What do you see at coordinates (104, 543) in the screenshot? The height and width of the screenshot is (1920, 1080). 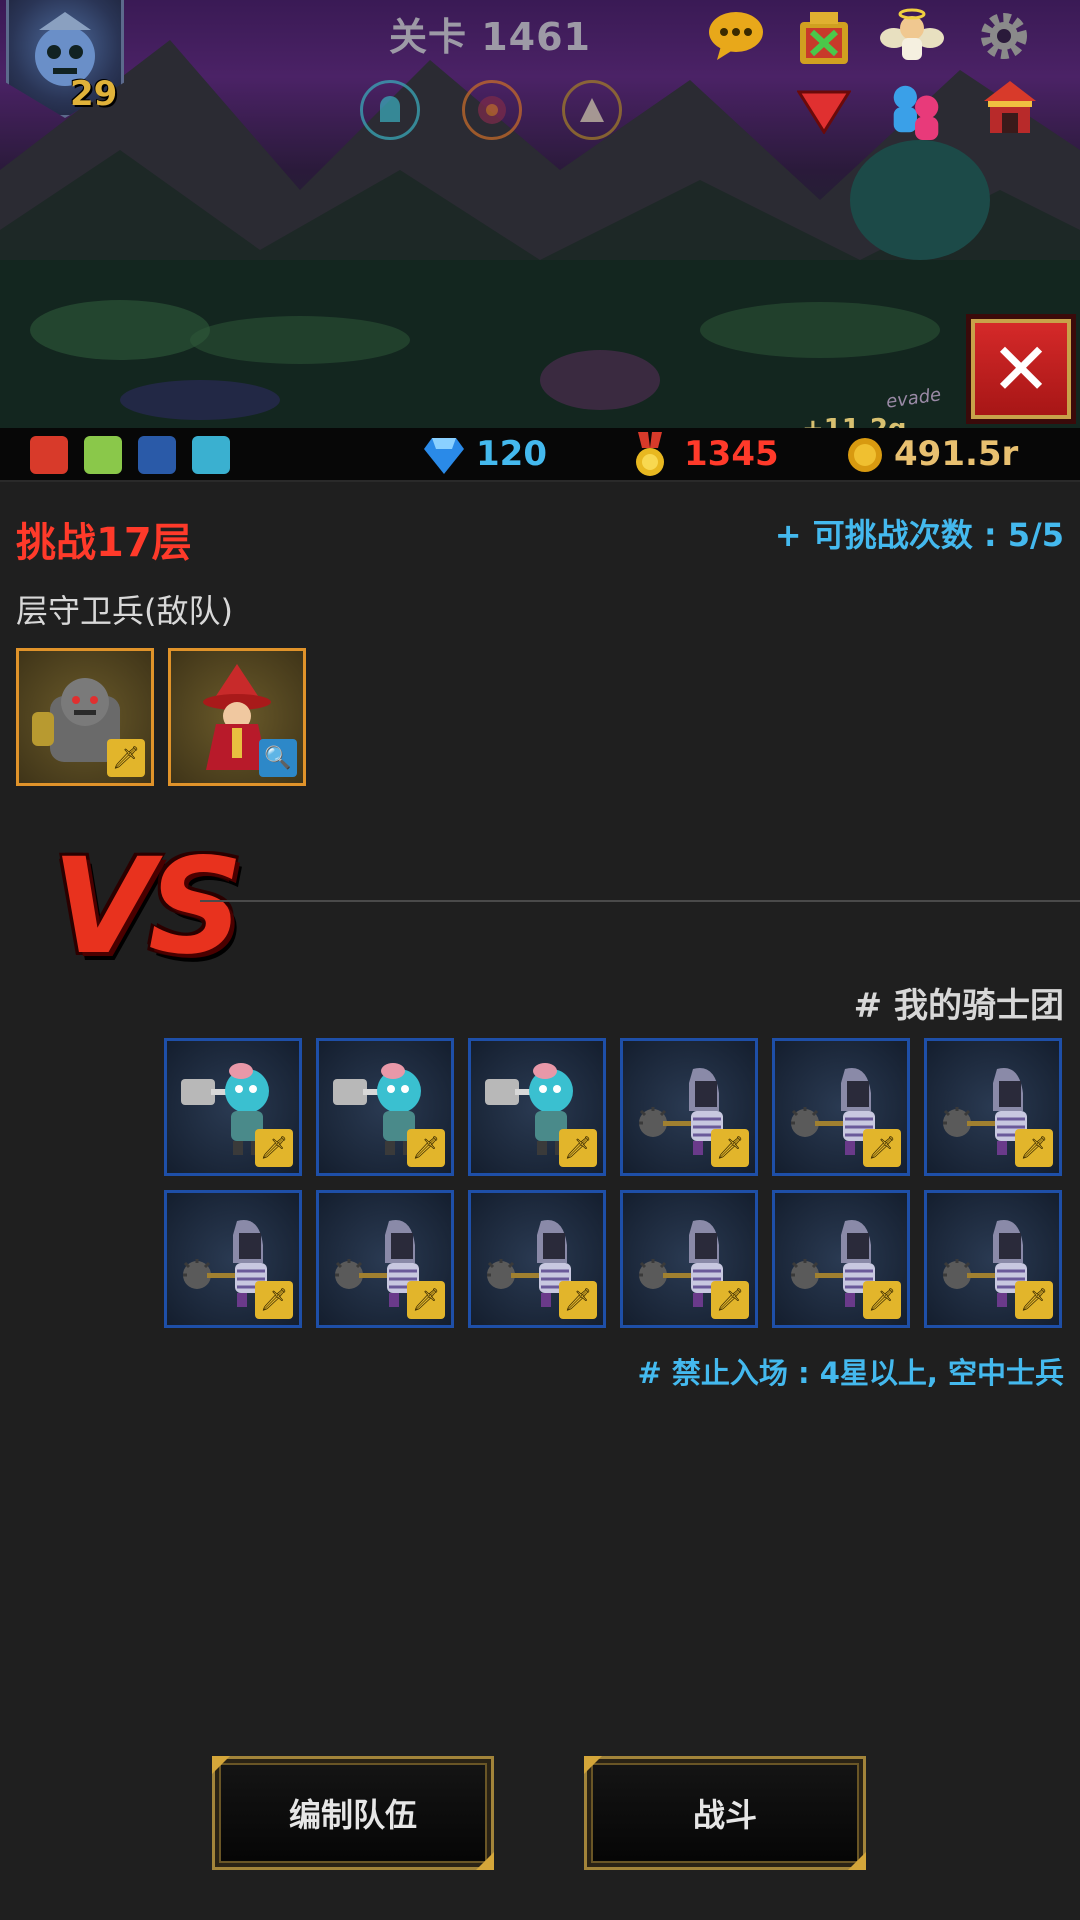 I see `challenge-floor-title: 挑战17层` at bounding box center [104, 543].